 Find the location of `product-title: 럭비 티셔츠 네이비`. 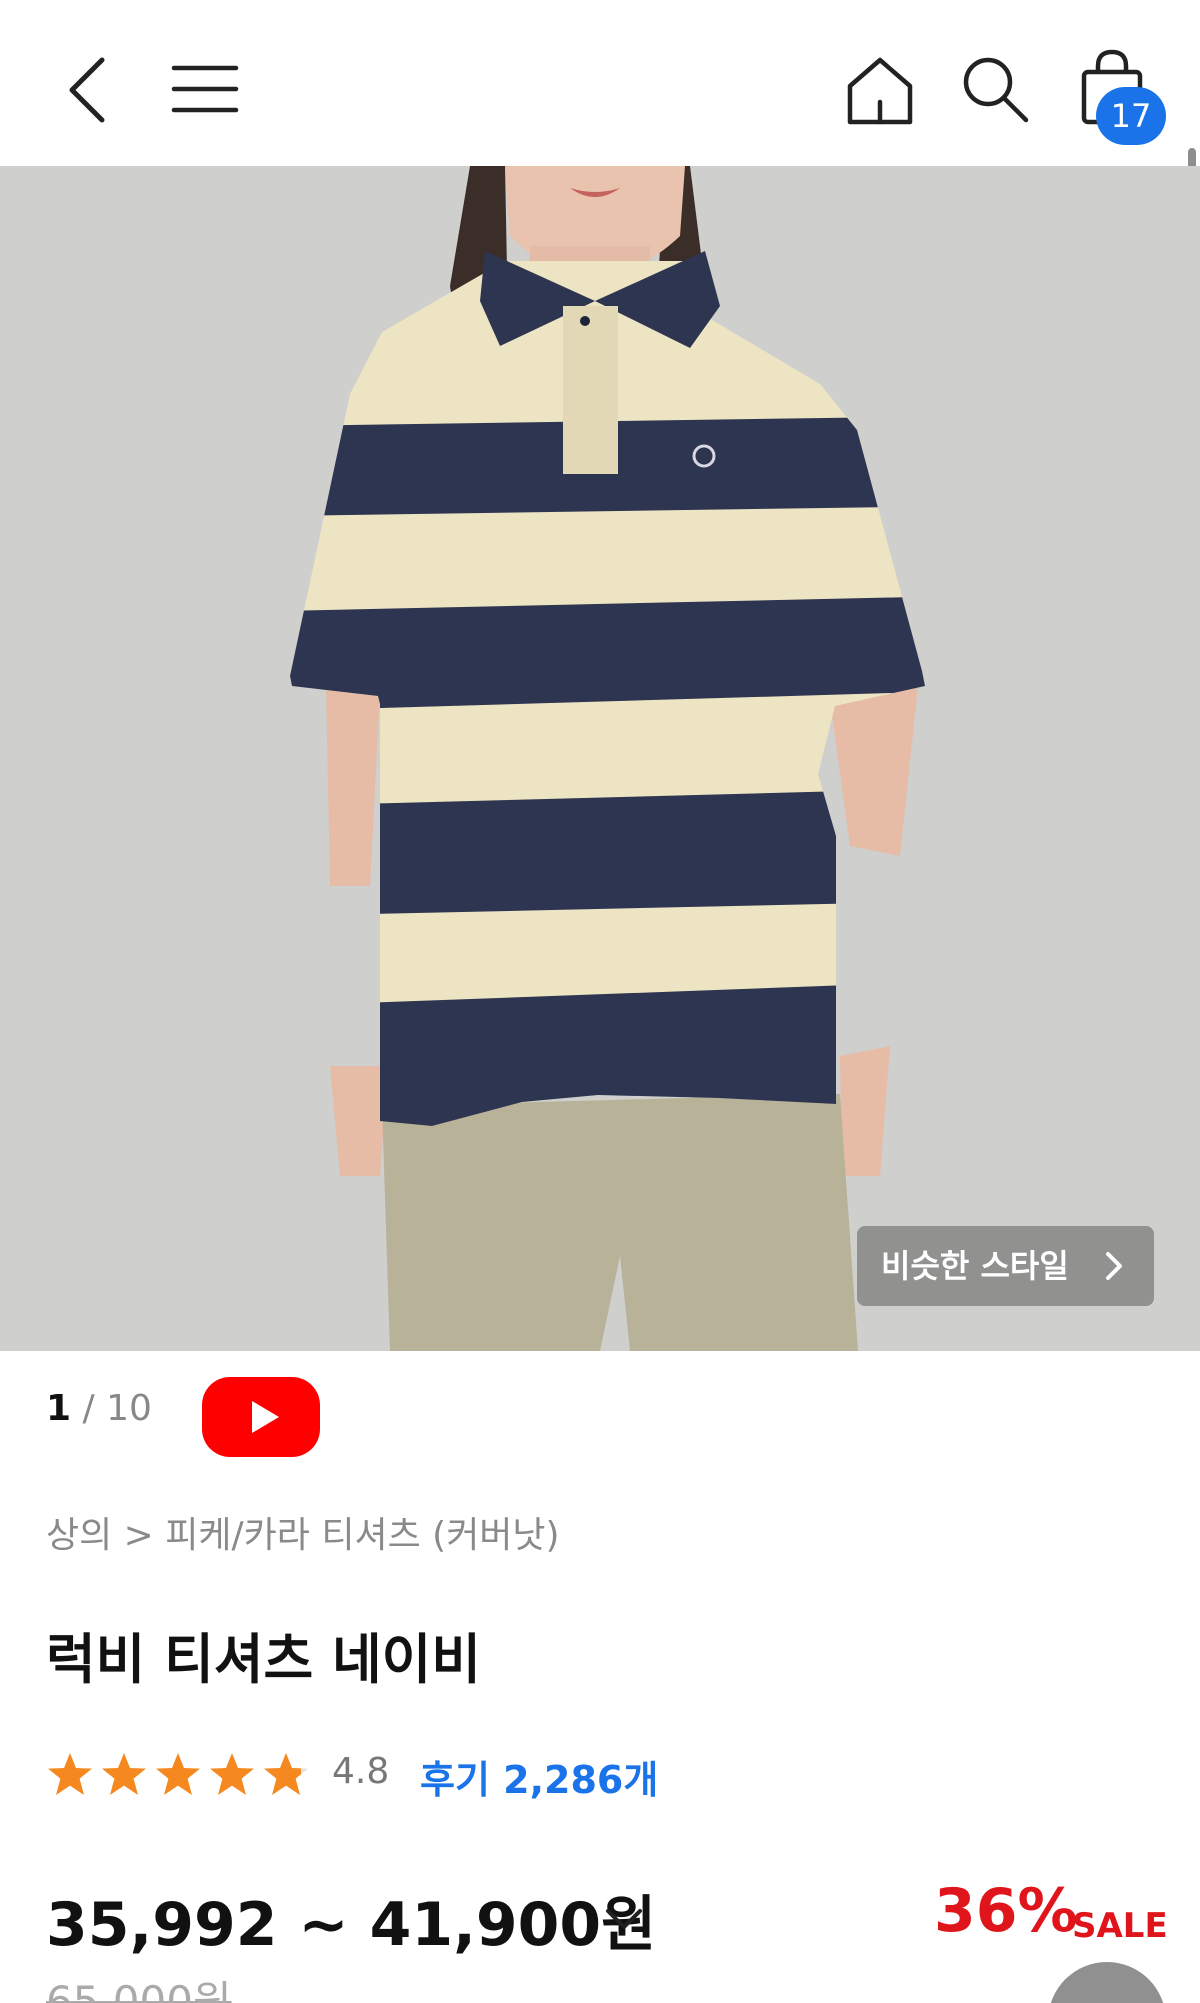

product-title: 럭비 티셔츠 네이비 is located at coordinates (264, 1659).